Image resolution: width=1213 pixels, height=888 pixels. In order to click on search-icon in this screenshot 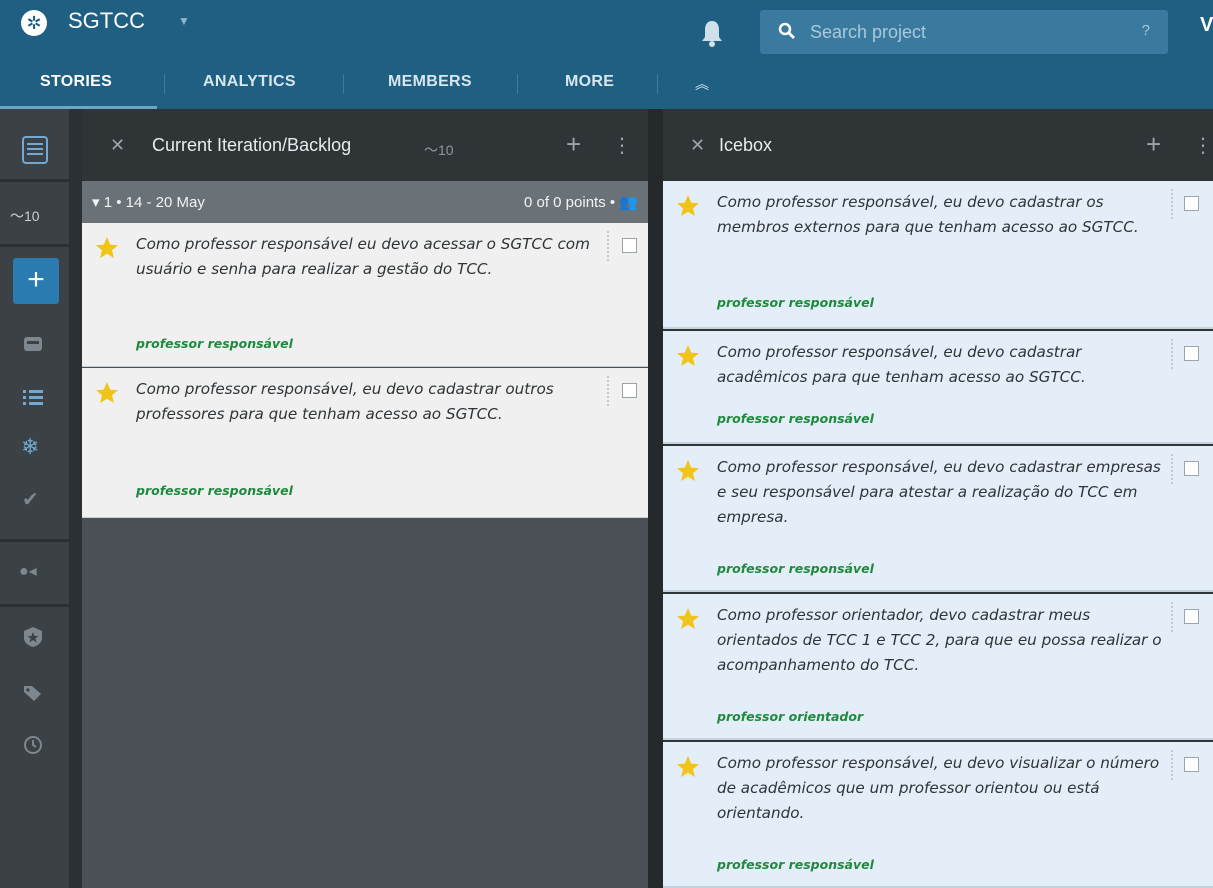, I will do `click(786, 30)`.